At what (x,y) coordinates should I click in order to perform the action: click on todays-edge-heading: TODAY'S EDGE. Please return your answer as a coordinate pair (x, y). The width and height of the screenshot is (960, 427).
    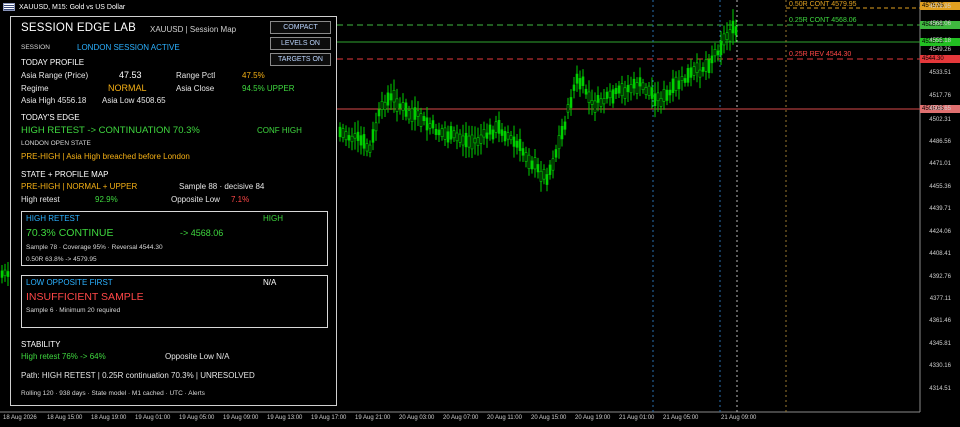
    Looking at the image, I should click on (50, 117).